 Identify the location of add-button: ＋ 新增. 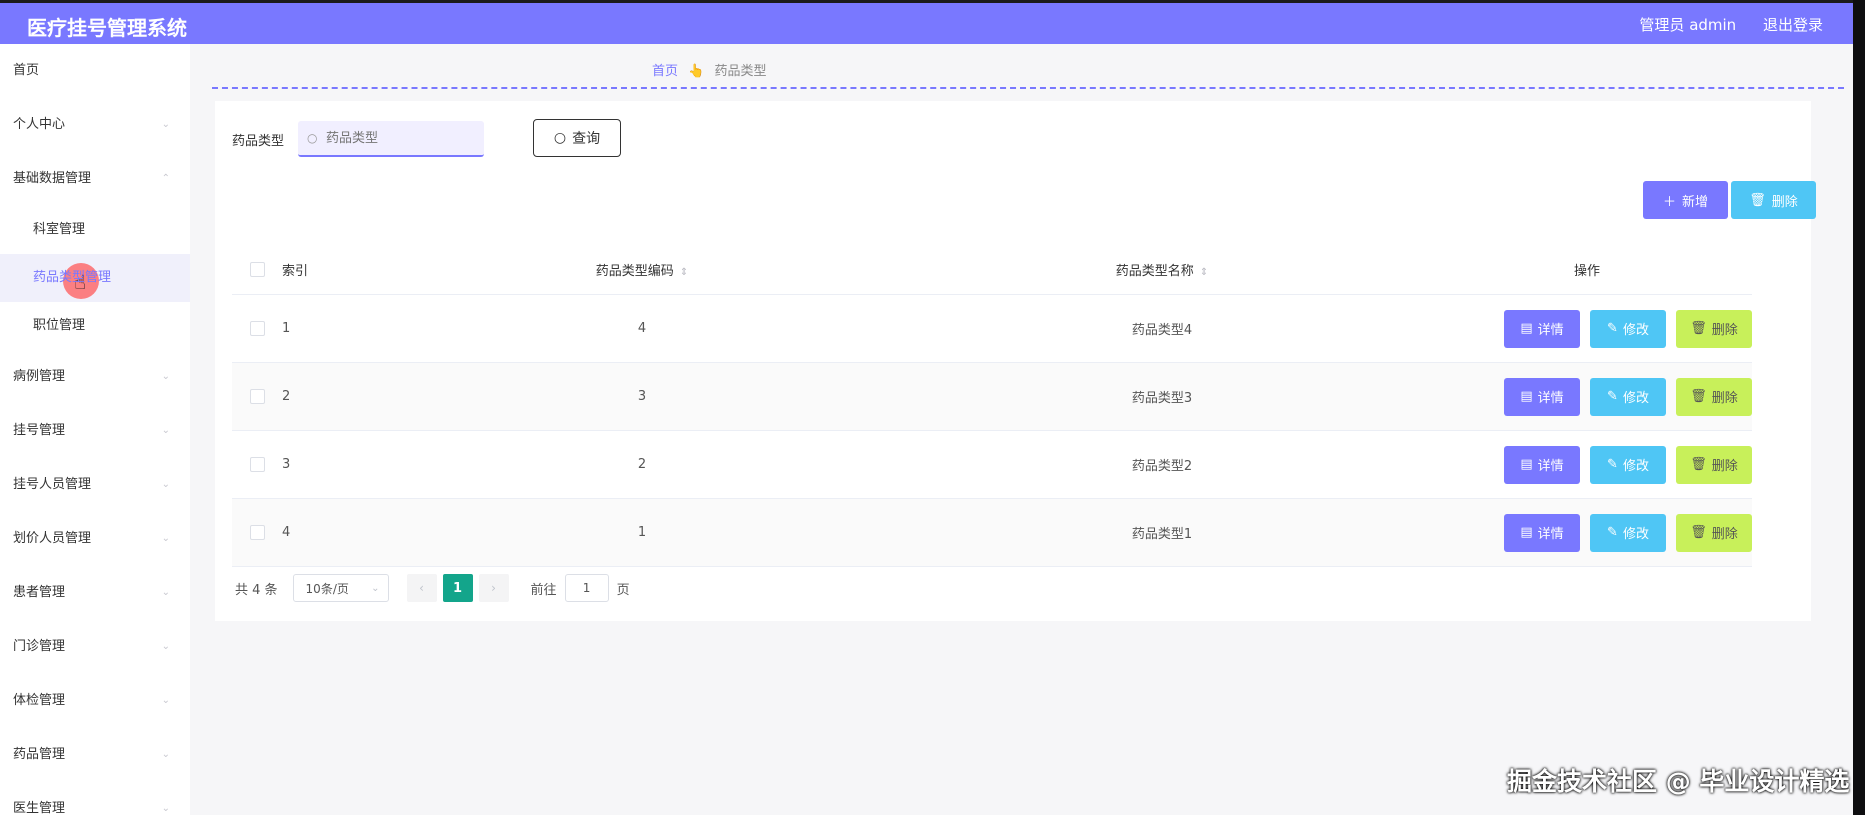
(1685, 200).